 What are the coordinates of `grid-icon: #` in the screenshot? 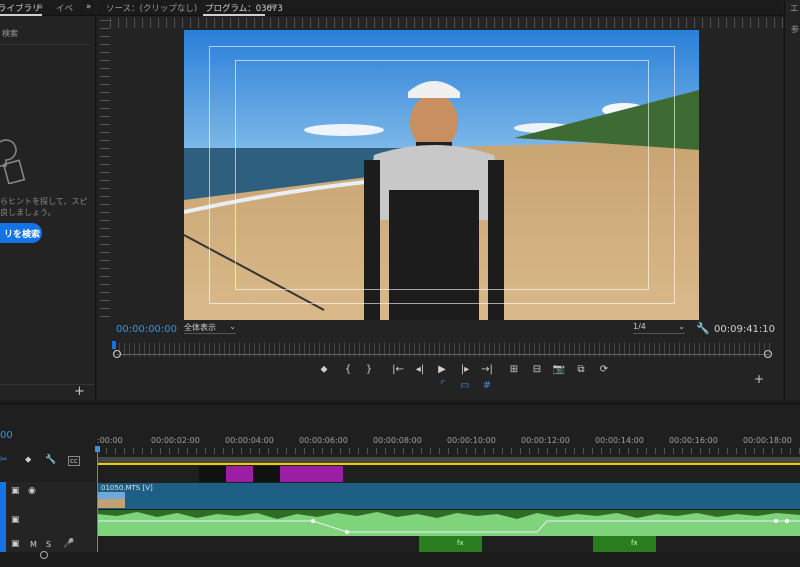 It's located at (487, 385).